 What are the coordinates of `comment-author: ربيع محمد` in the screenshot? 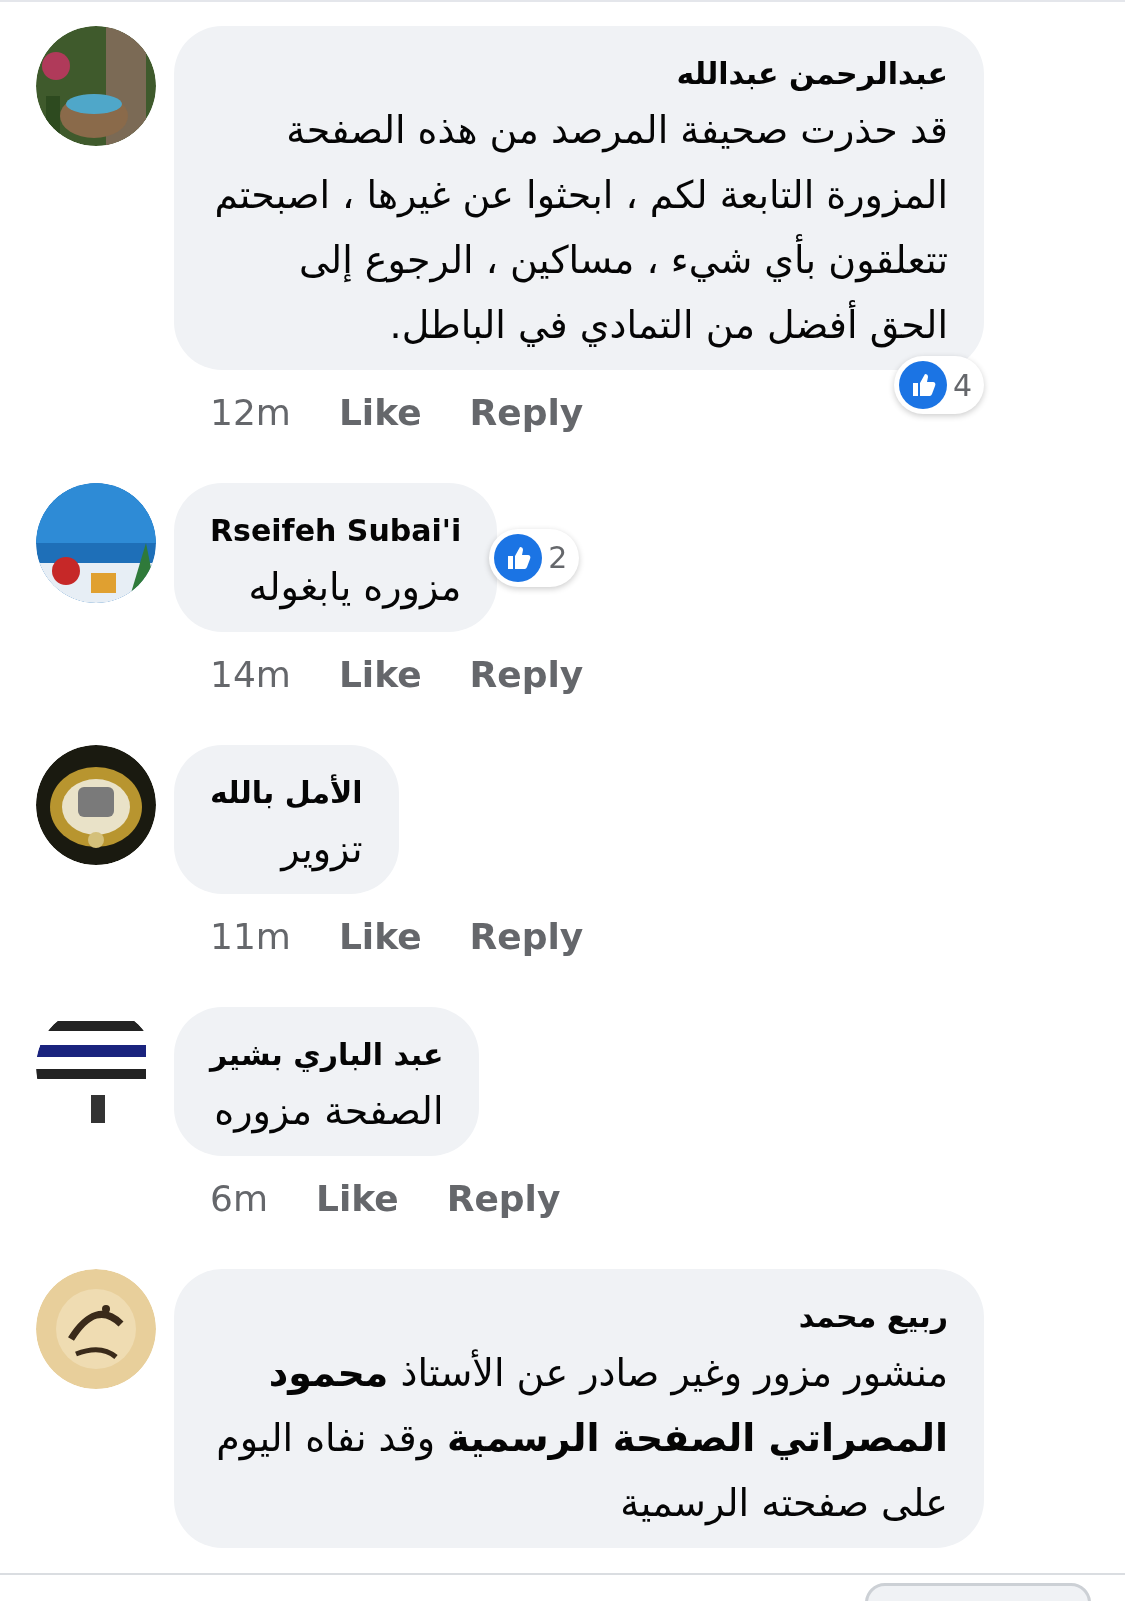 It's located at (579, 1317).